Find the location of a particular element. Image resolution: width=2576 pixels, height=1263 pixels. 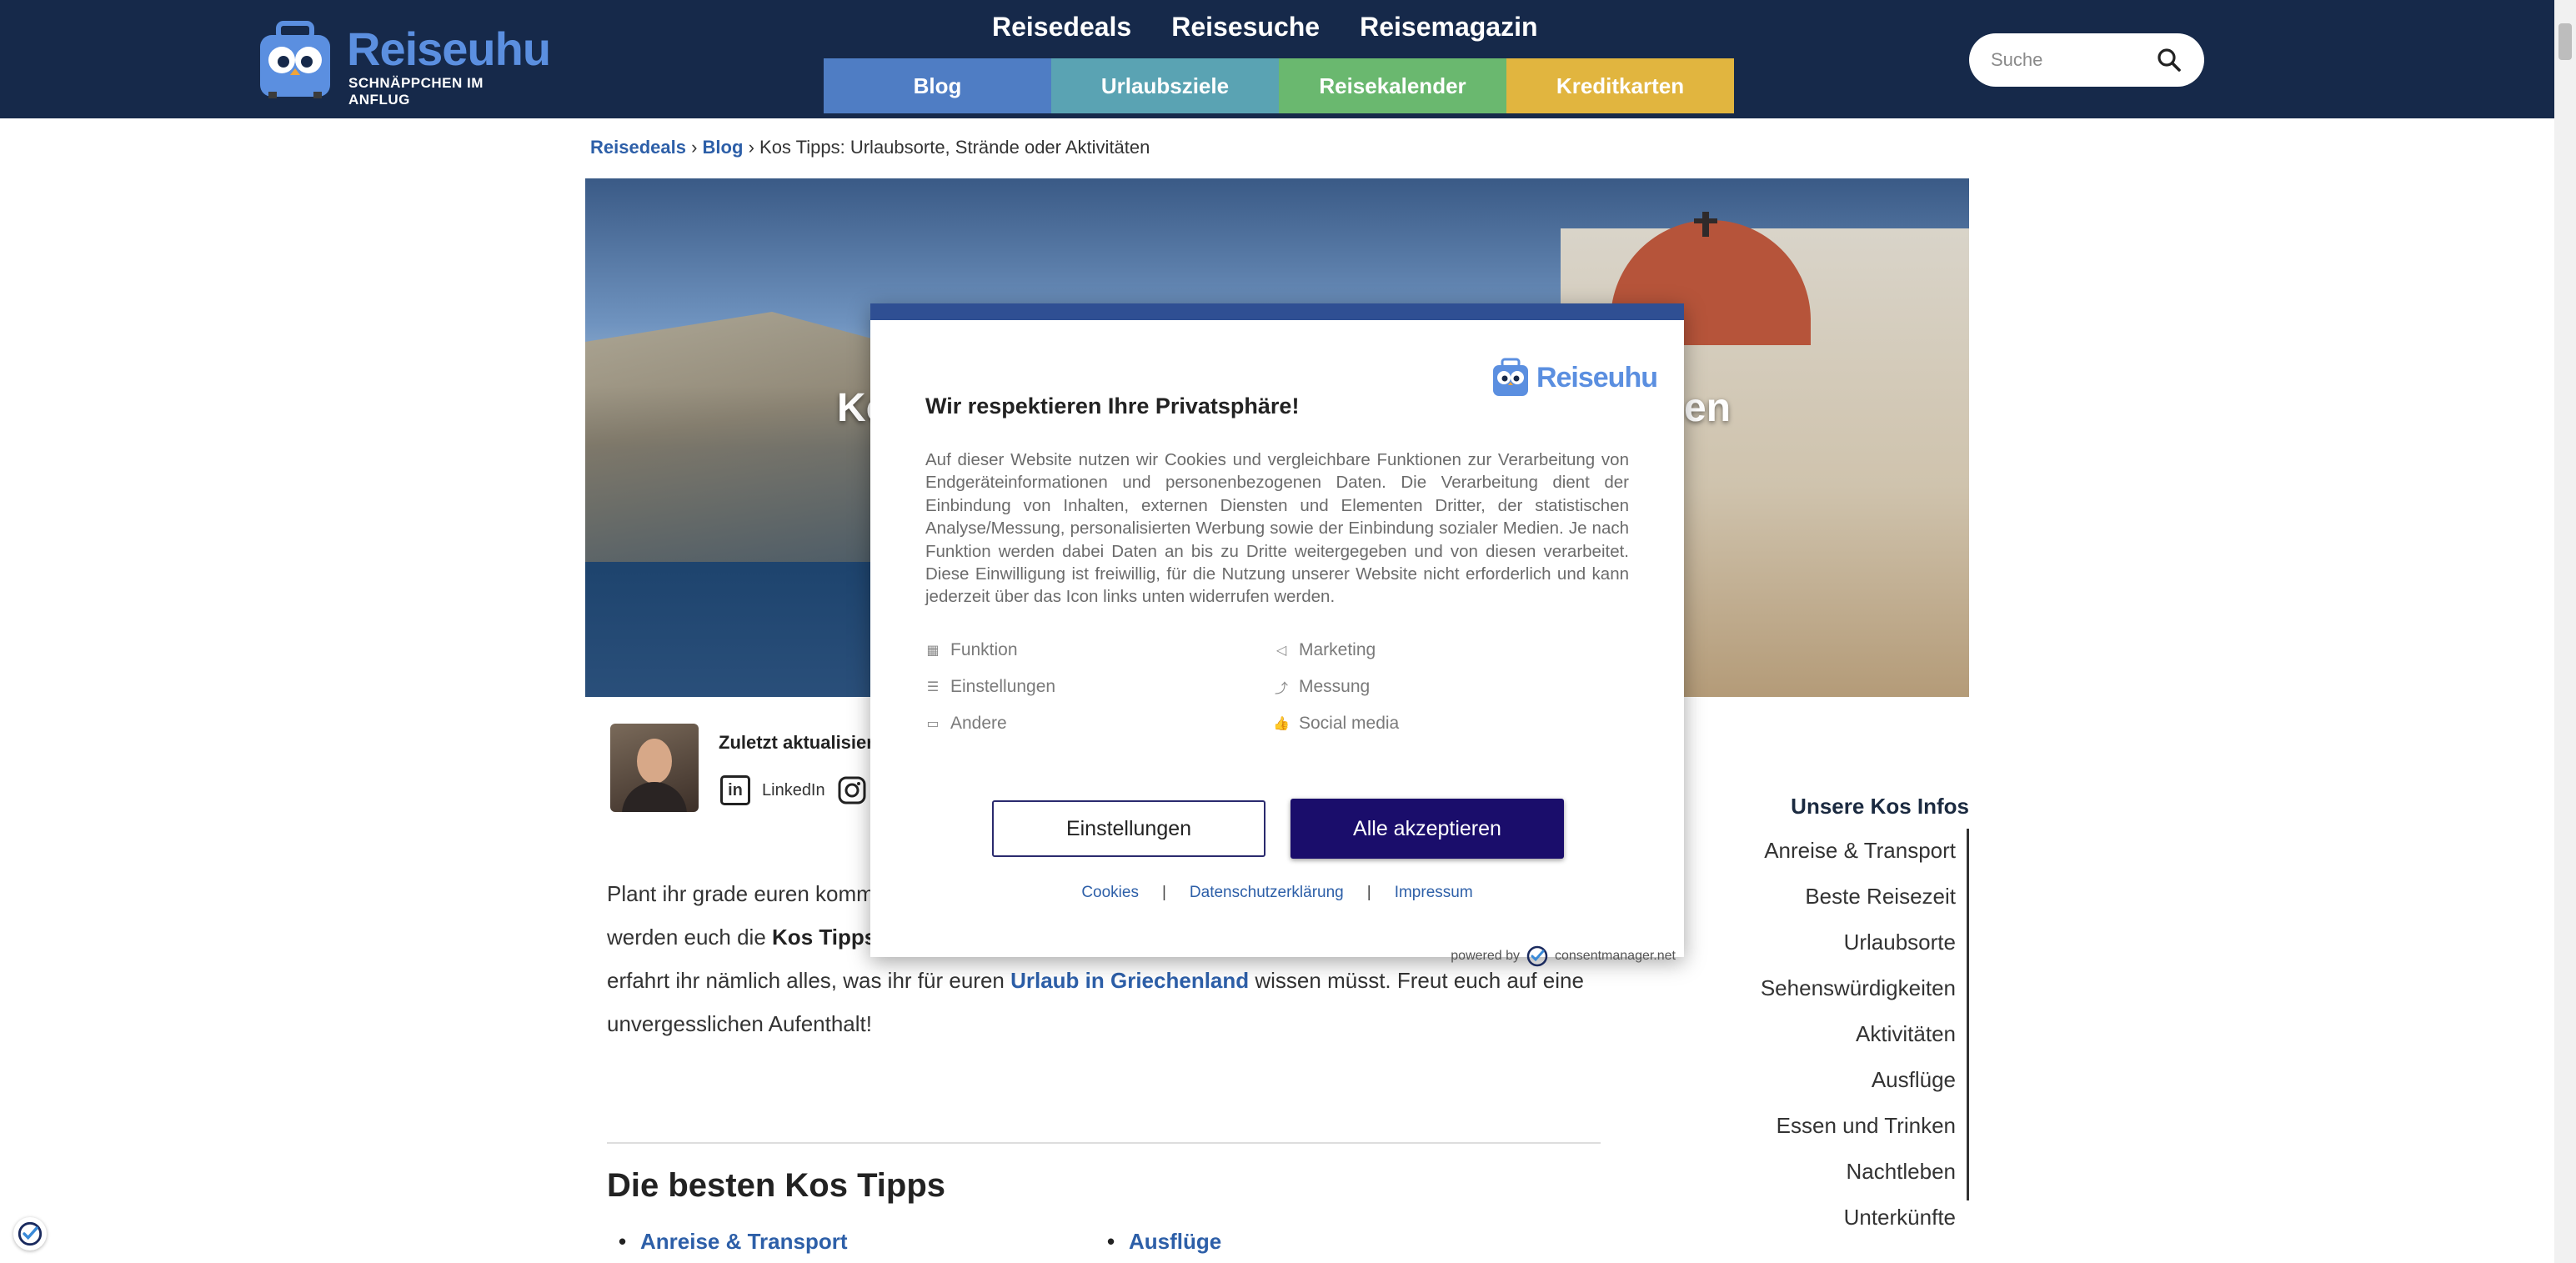

megaphone-icon: ◁ is located at coordinates (1281, 651).